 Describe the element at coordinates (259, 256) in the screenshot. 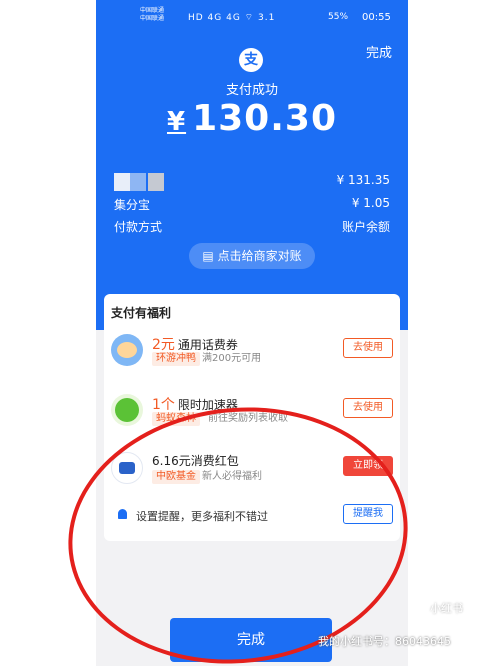

I see `reconcile-label: 点击给商家对账` at that location.